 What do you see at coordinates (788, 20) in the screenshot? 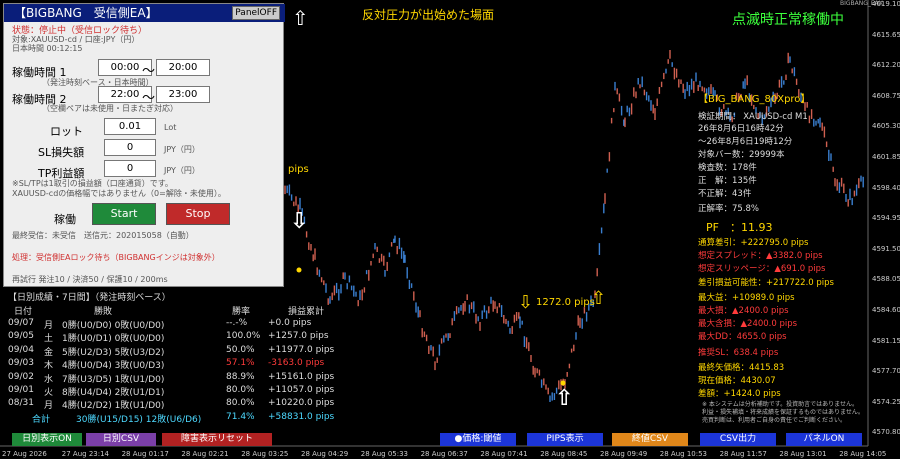
I see `status-caption: 点滅時正常稼働中` at bounding box center [788, 20].